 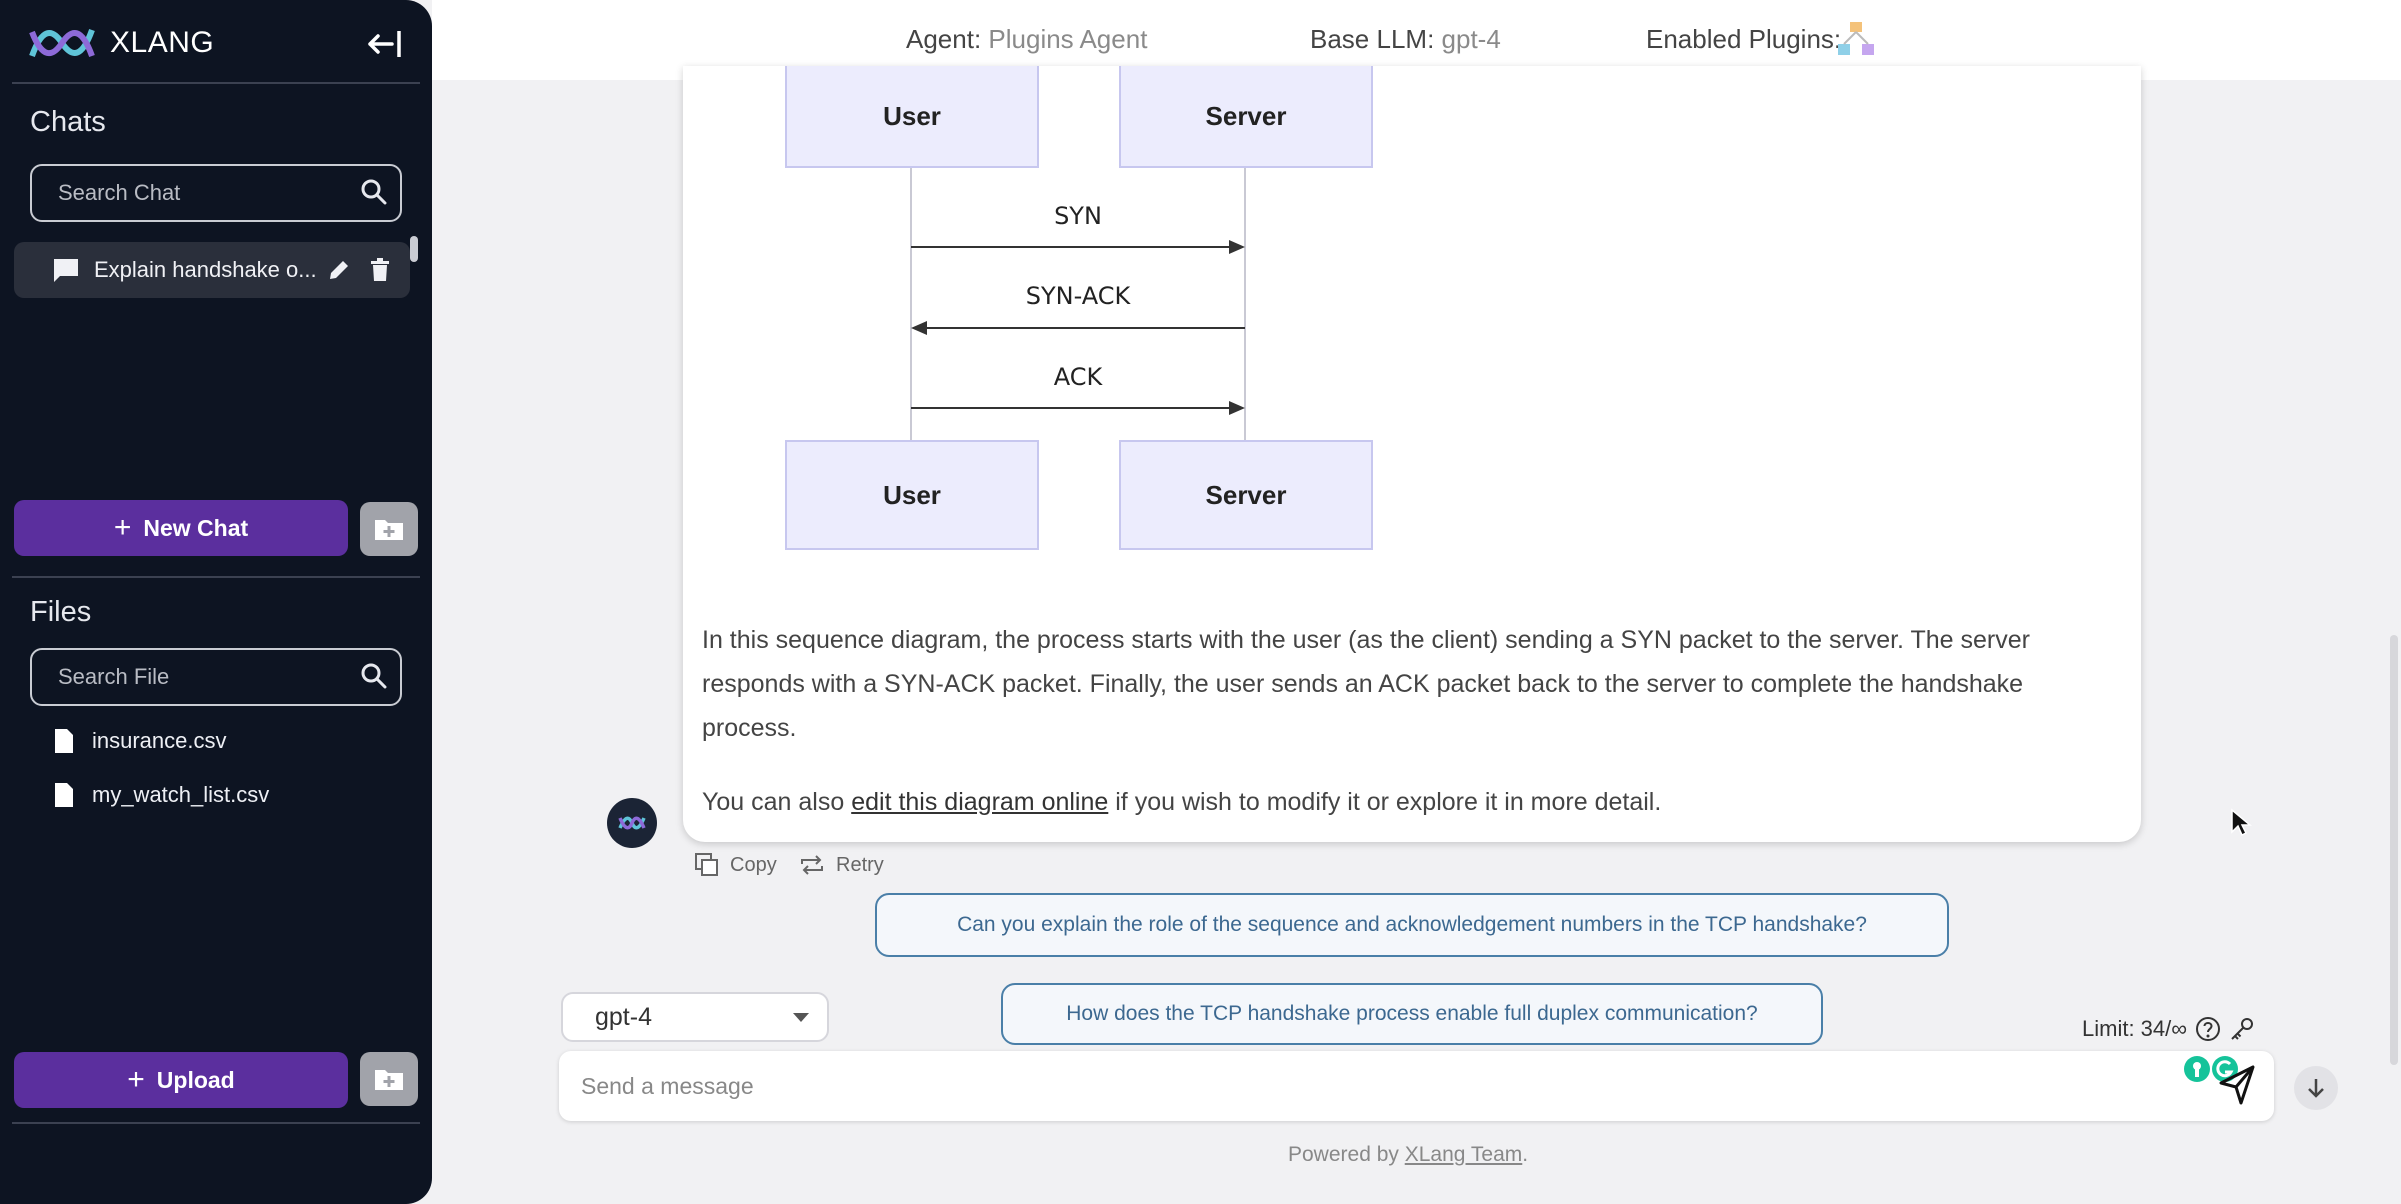 What do you see at coordinates (1471, 39) in the screenshot?
I see `llm-value: gpt-4` at bounding box center [1471, 39].